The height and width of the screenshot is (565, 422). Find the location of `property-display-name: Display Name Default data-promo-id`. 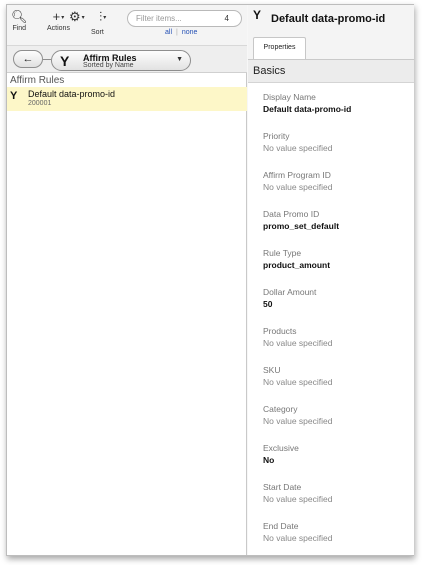

property-display-name: Display Name Default data-promo-id is located at coordinates (338, 110).